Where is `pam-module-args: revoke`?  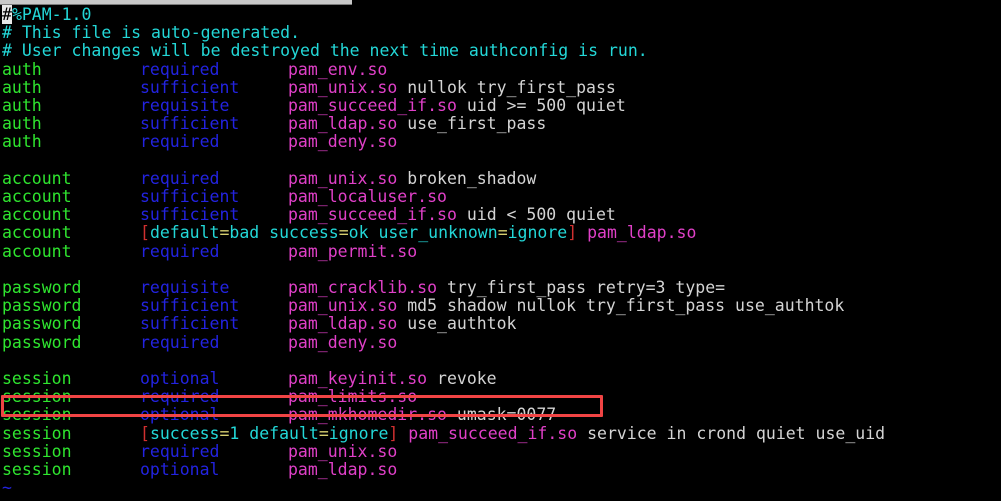
pam-module-args: revoke is located at coordinates (462, 378).